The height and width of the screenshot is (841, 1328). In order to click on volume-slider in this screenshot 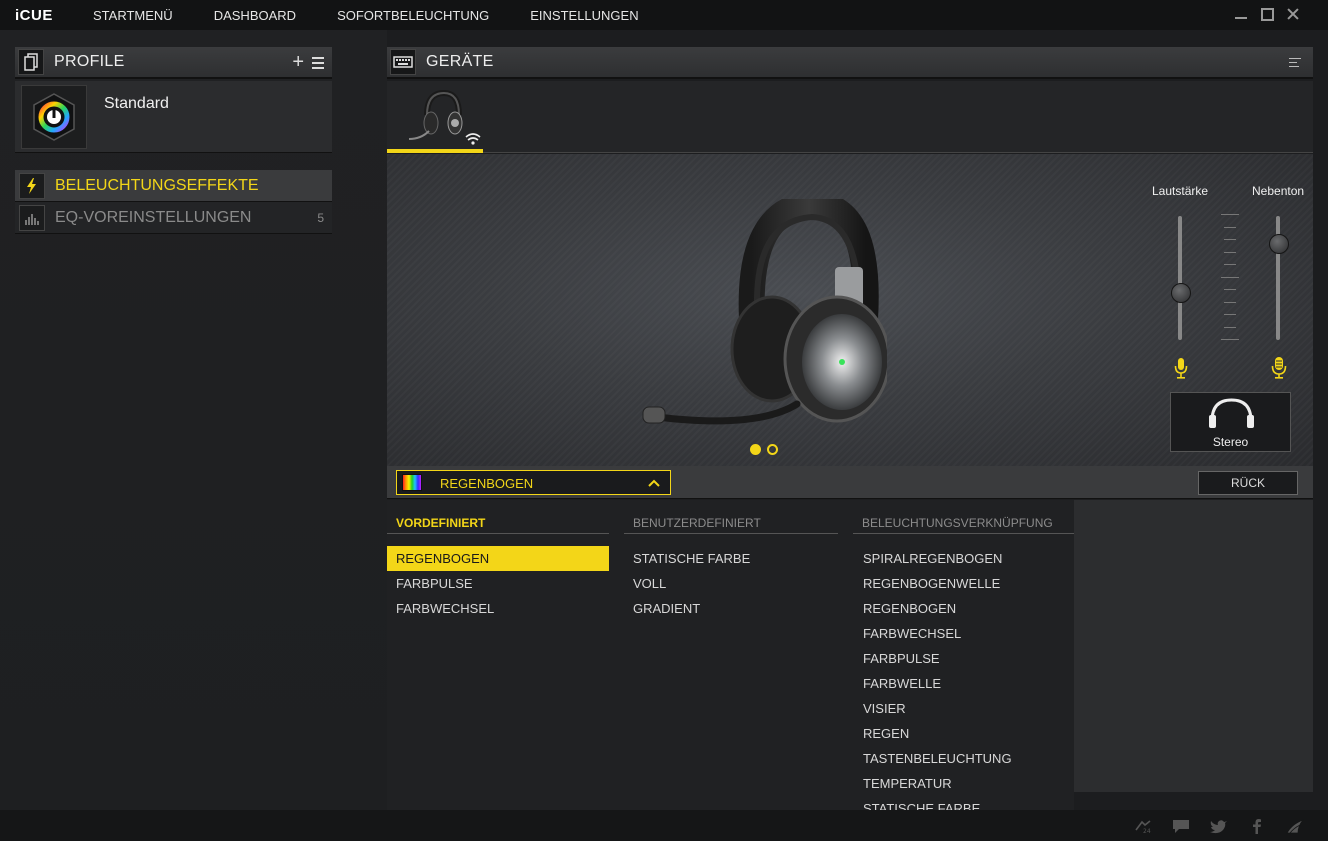, I will do `click(1180, 278)`.